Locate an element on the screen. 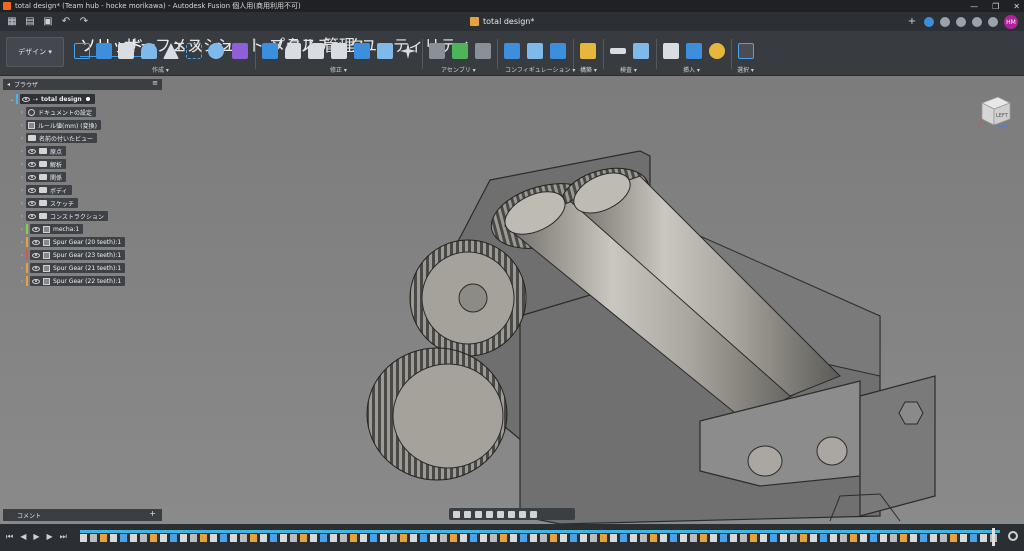 This screenshot has width=1024, height=551. undo-icon: ↶ is located at coordinates (66, 22).